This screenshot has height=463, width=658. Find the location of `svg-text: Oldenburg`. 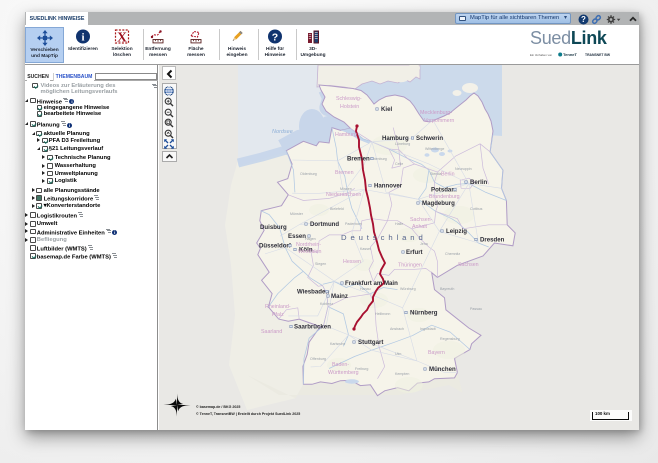

svg-text: Oldenburg is located at coordinates (308, 174).